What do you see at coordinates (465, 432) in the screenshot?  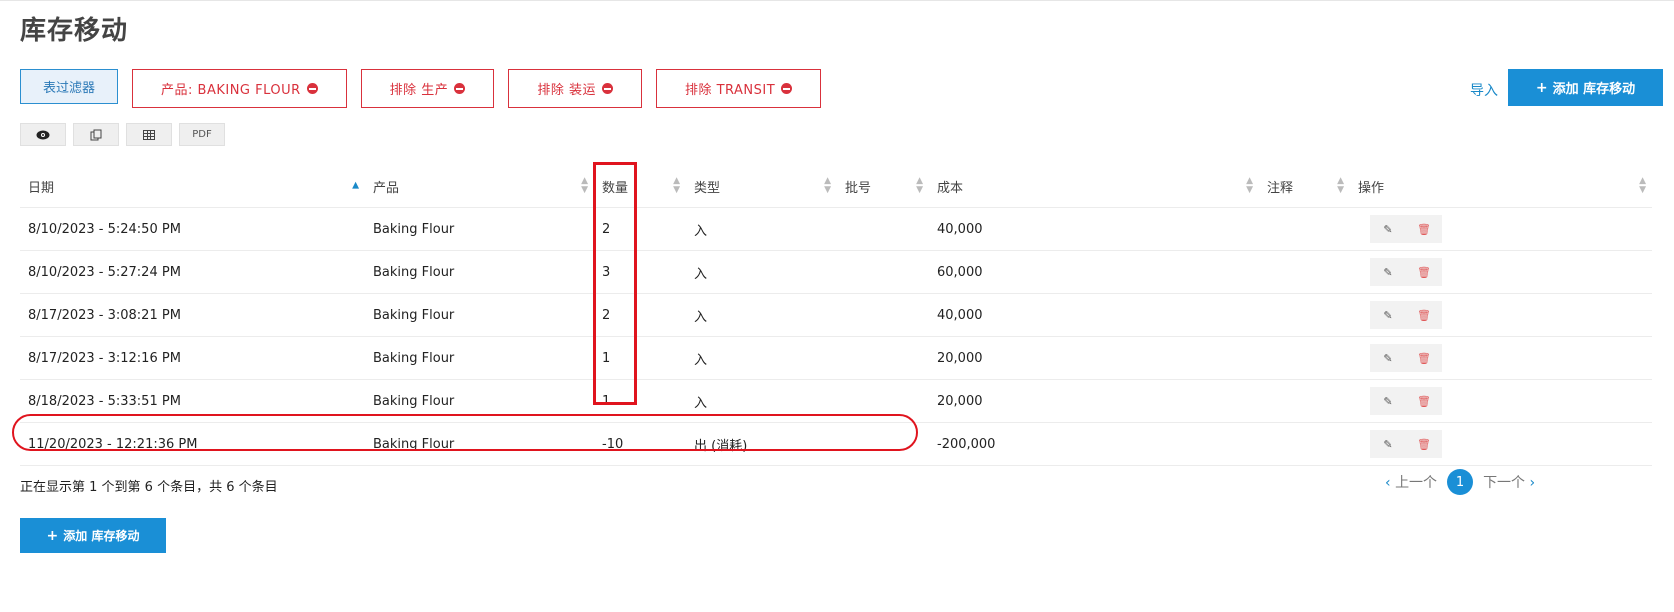 I see `highlight-ellipse-row` at bounding box center [465, 432].